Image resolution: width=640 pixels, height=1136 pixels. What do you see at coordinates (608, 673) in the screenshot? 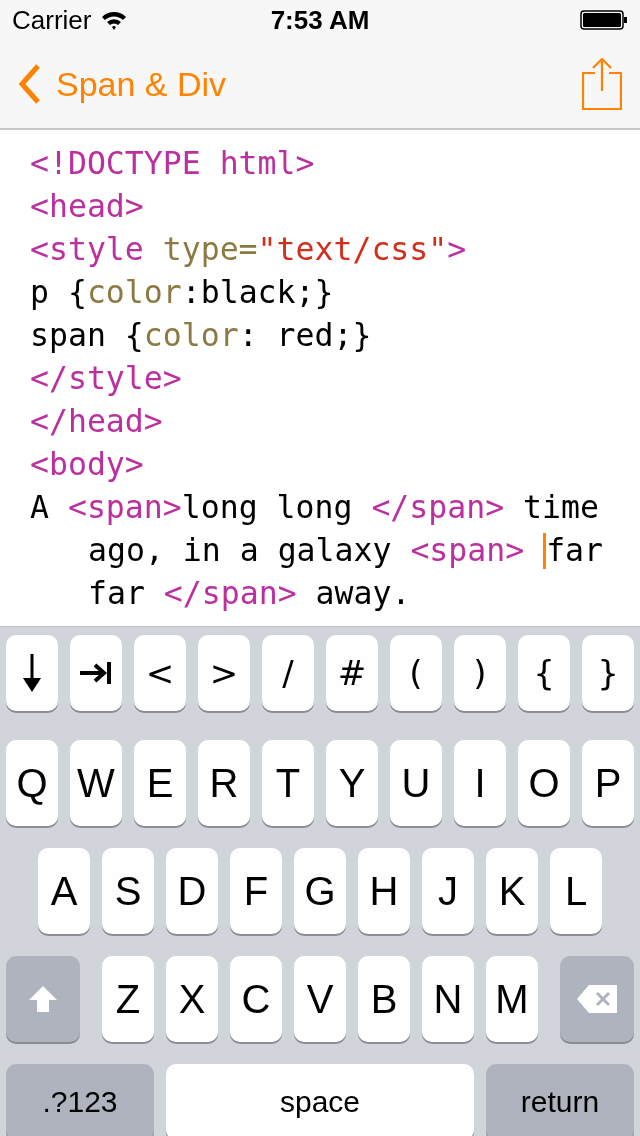
I see `symbol-key: }` at bounding box center [608, 673].